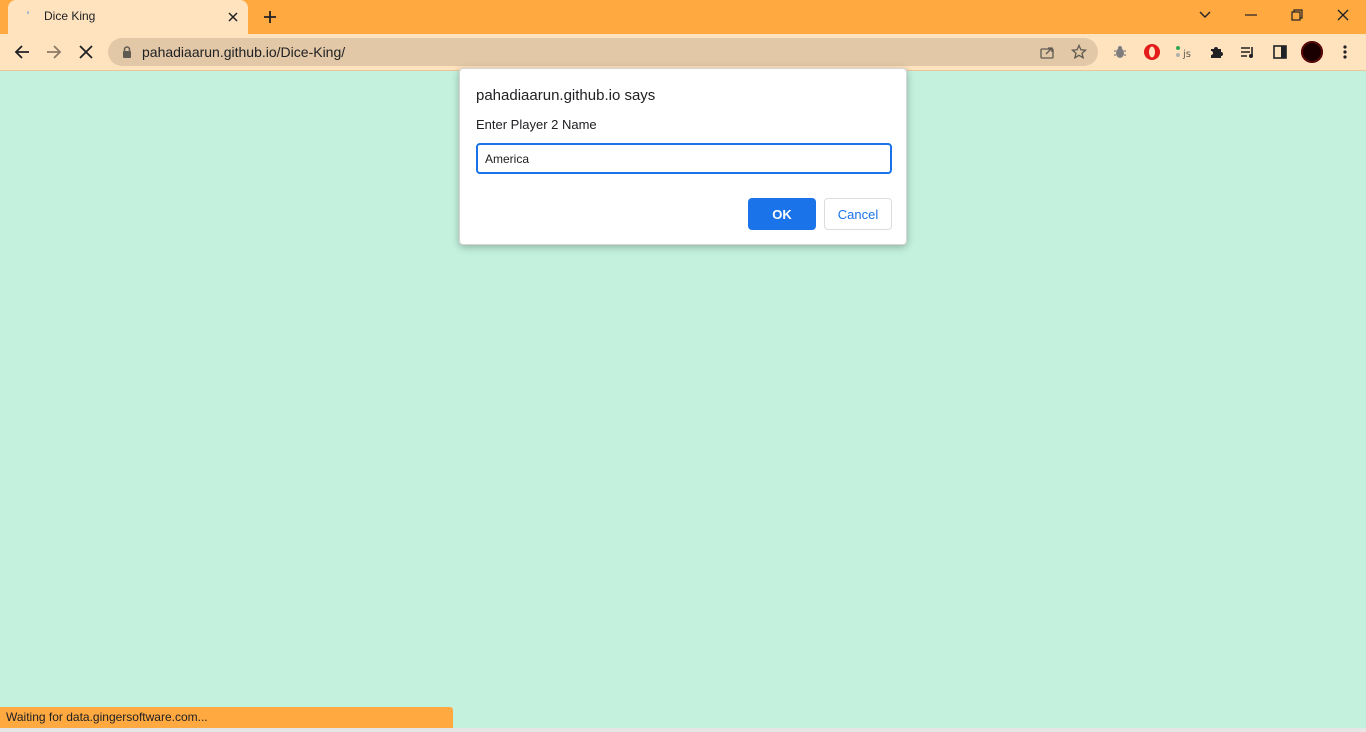 The width and height of the screenshot is (1366, 732). I want to click on bug-extension-icon, so click(1120, 52).